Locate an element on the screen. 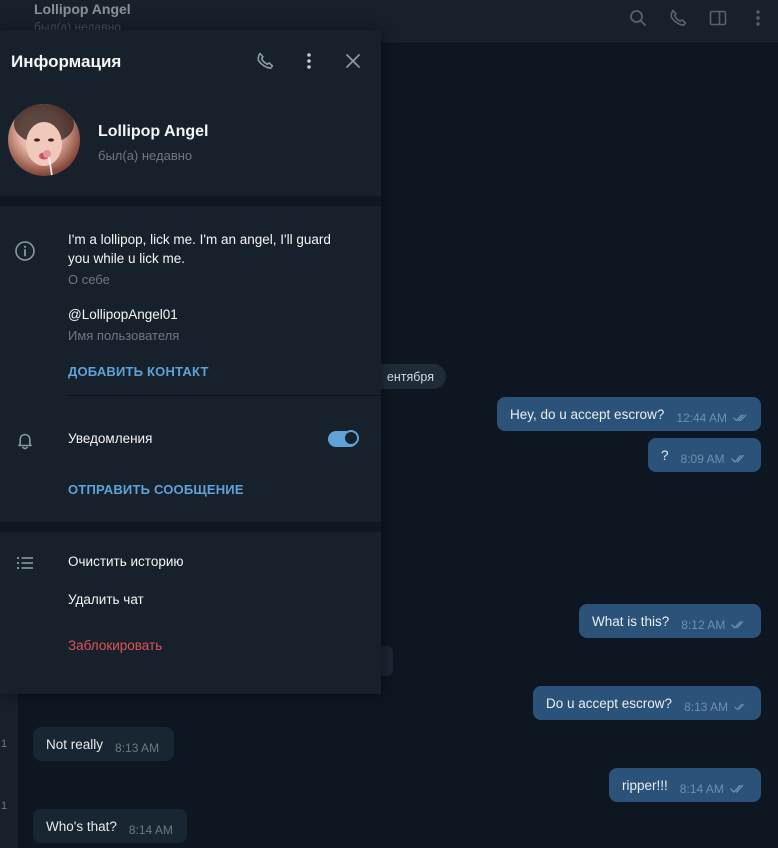  clear-history-button: Очистить историю is located at coordinates (126, 561).